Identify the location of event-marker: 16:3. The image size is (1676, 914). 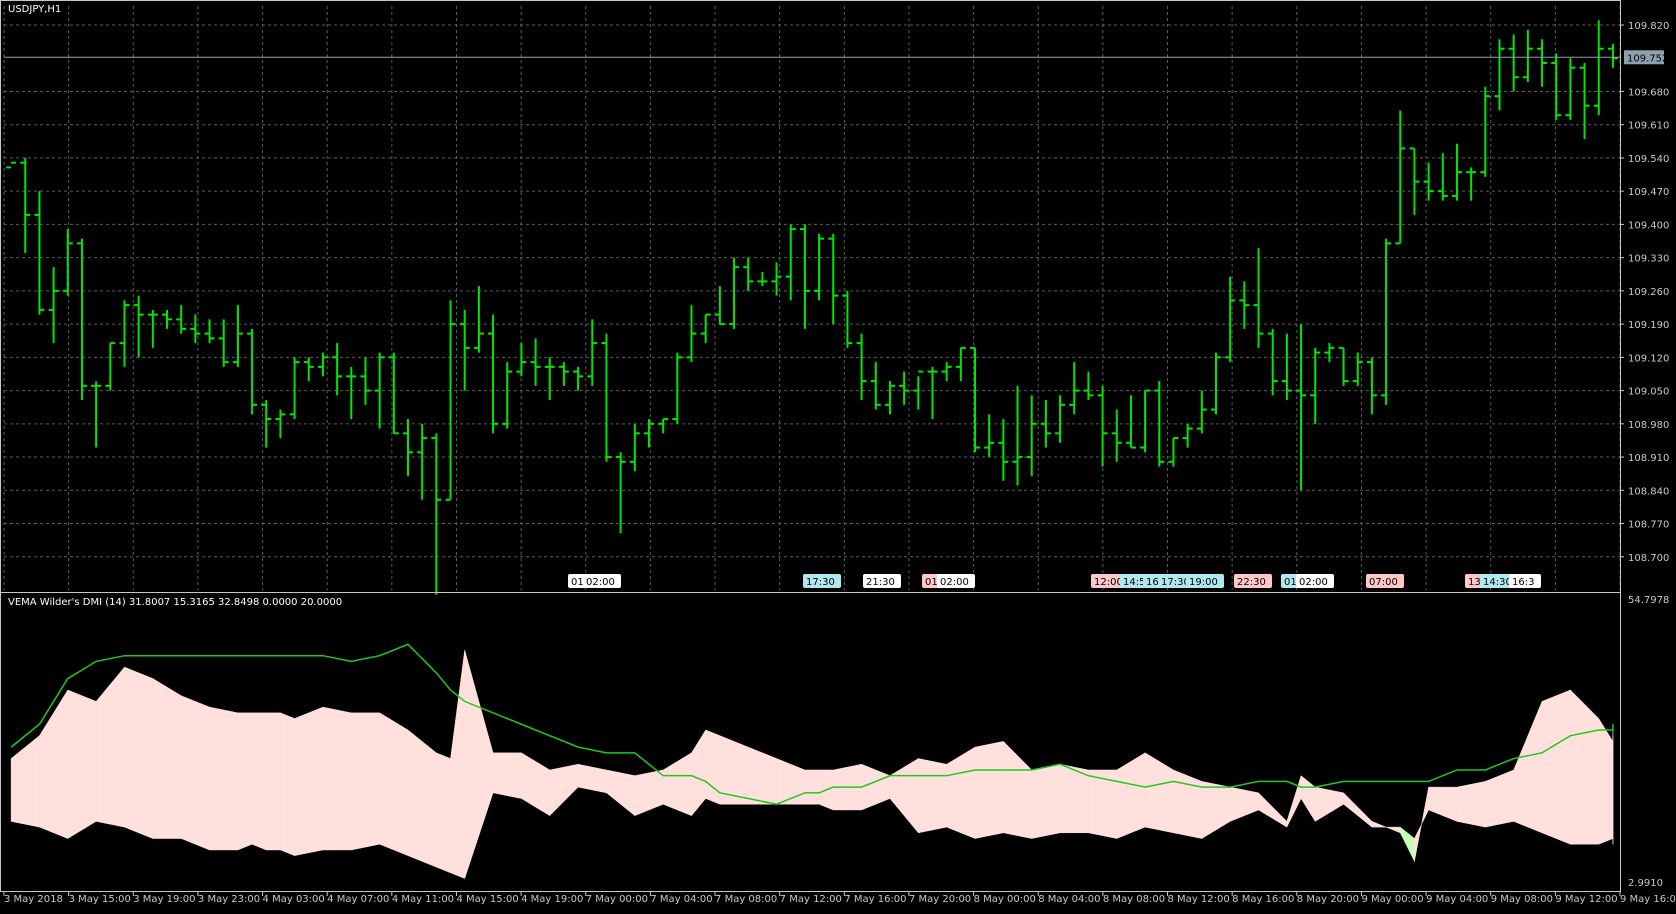
(1525, 581).